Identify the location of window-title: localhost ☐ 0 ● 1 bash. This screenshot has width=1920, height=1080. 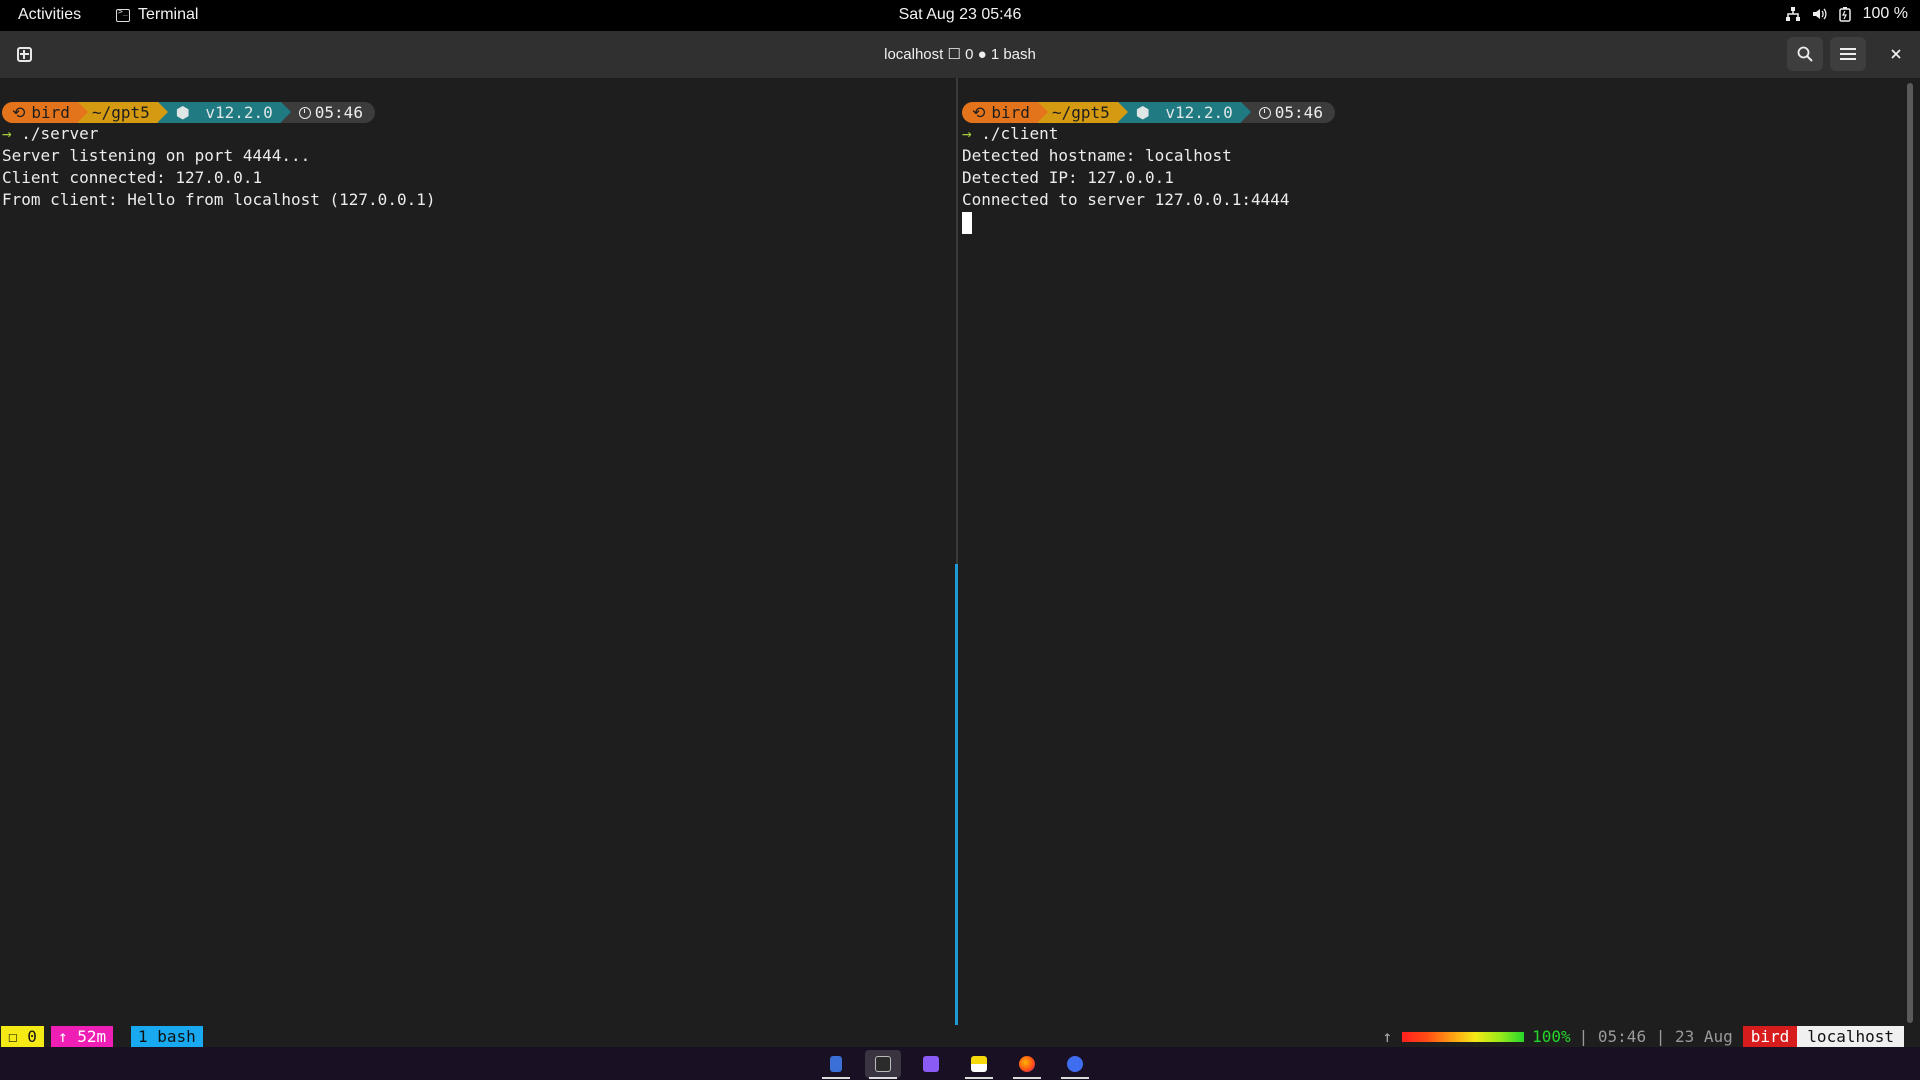
(960, 54).